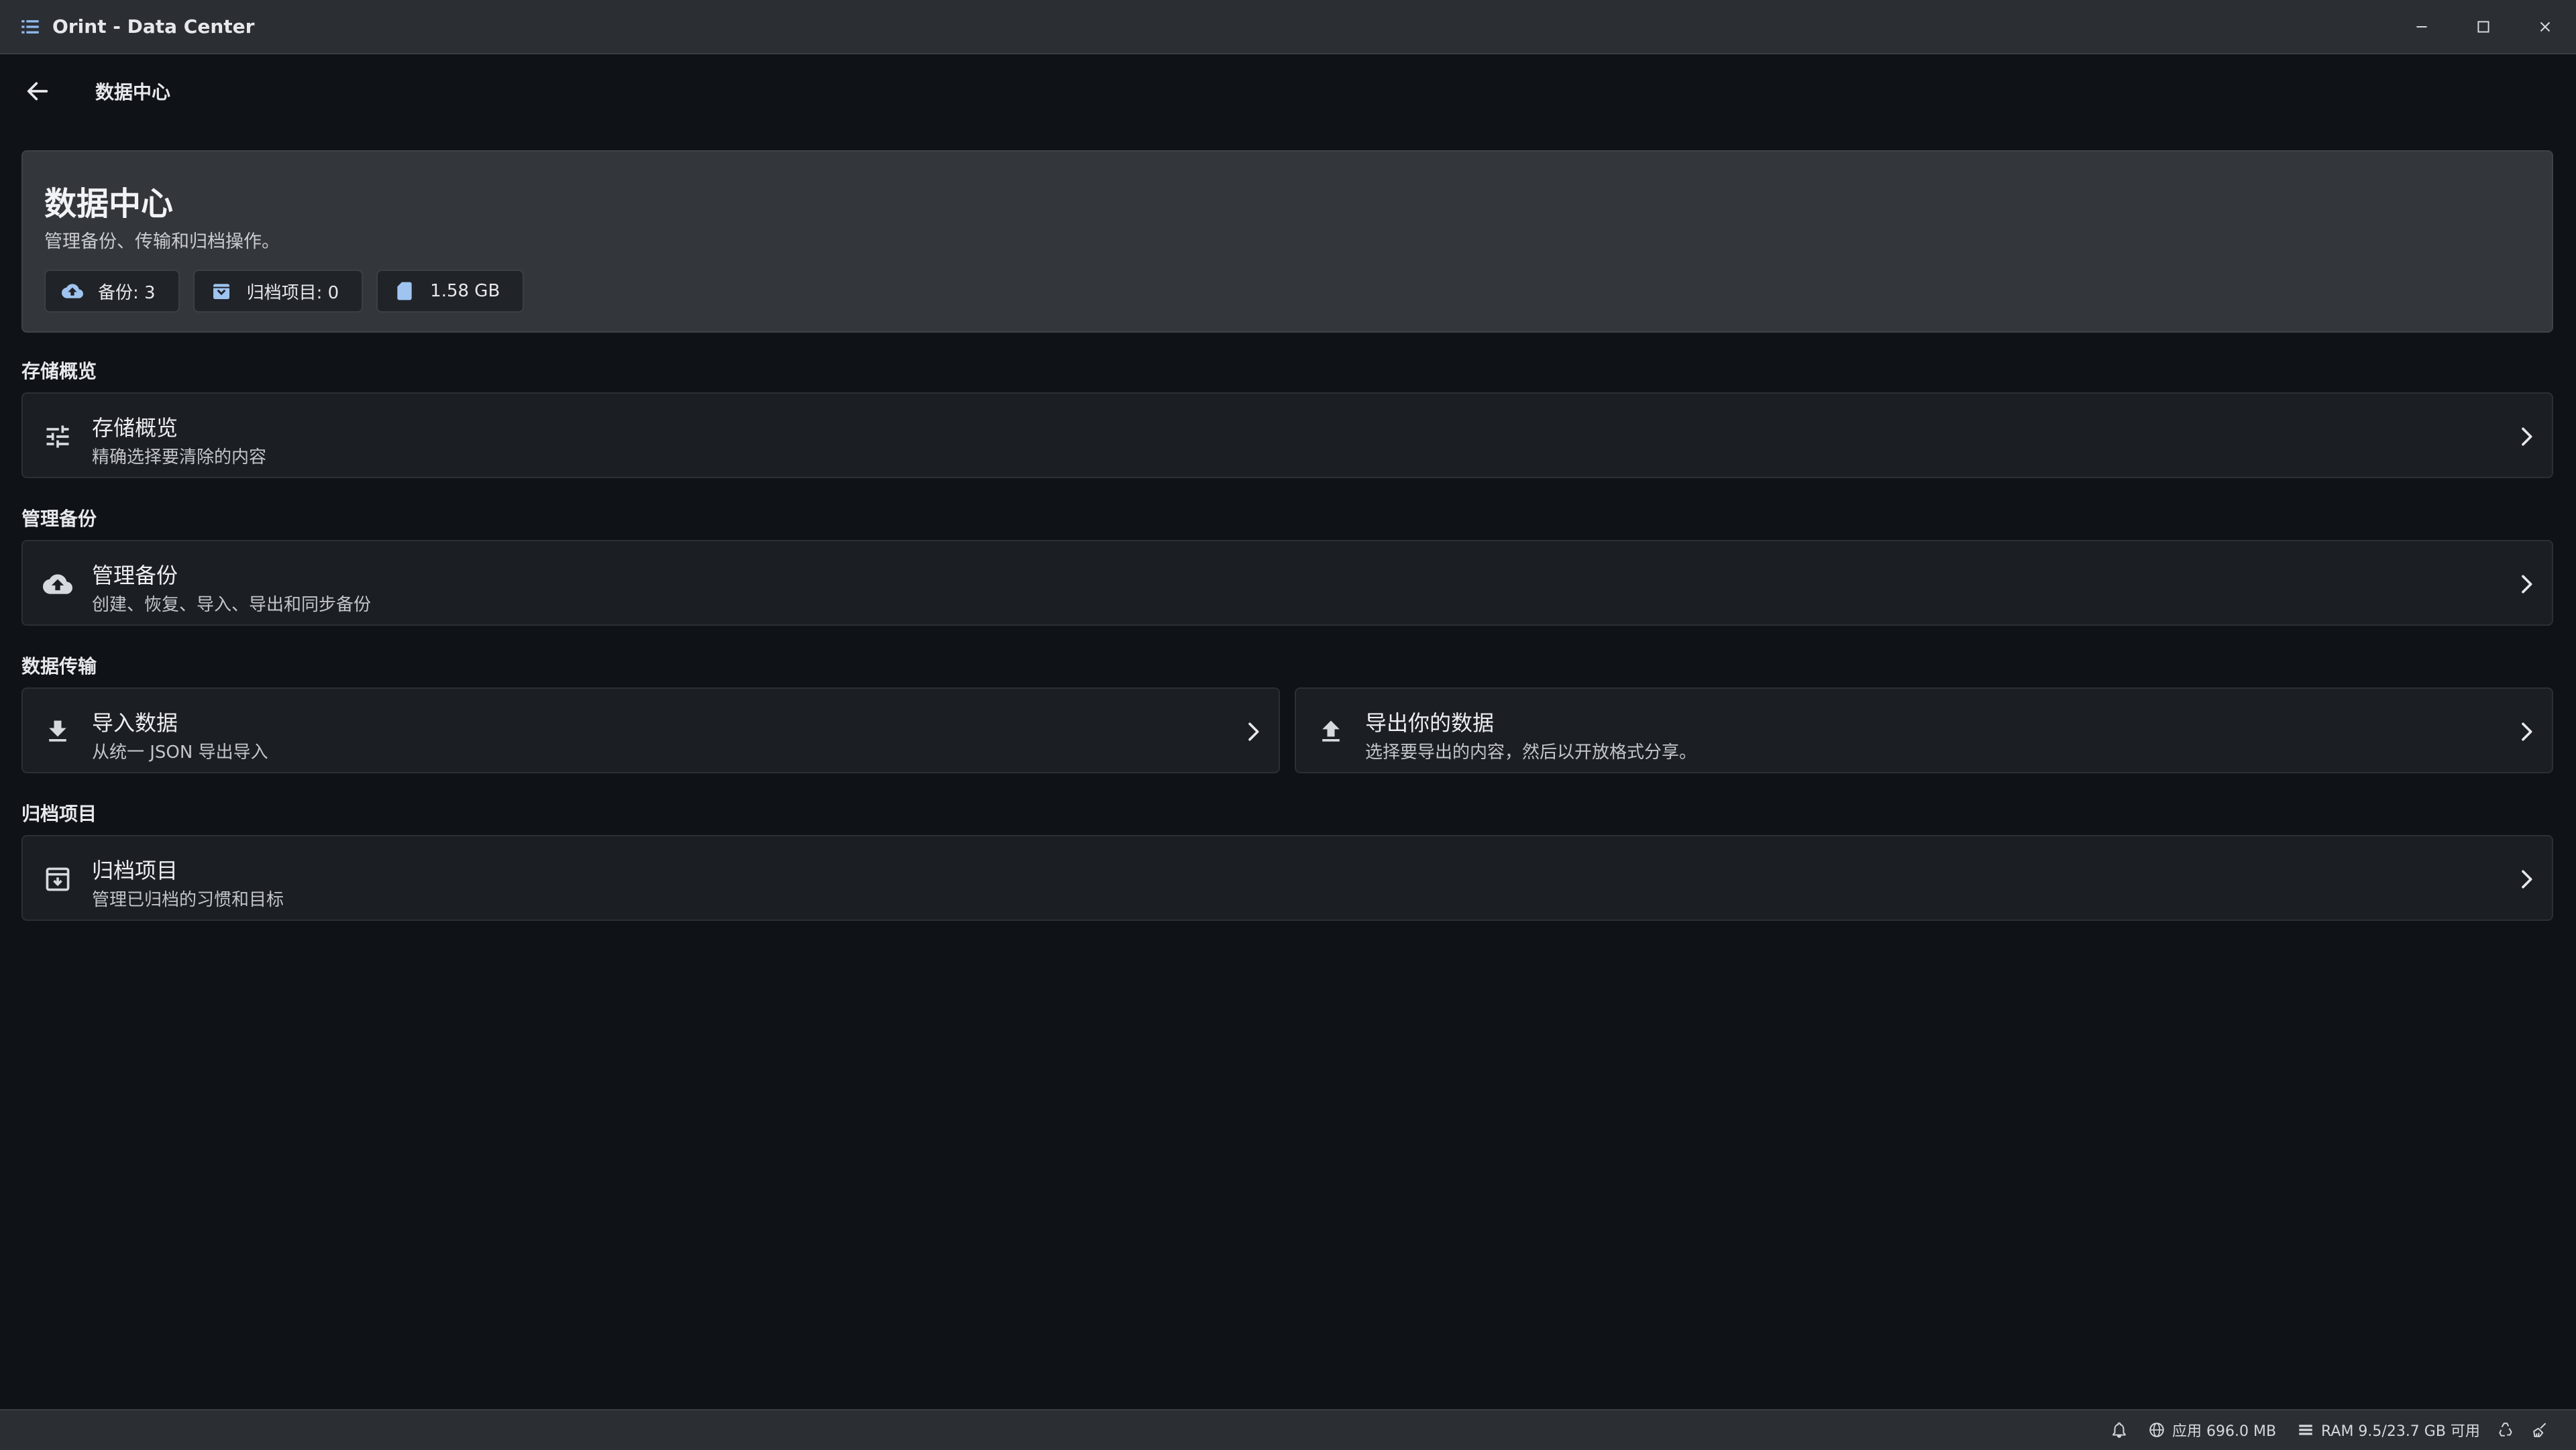 The image size is (2576, 1450). What do you see at coordinates (232, 605) in the screenshot?
I see `manage-backups-subtitle: 创建、恢复、导入、导出和同步备份` at bounding box center [232, 605].